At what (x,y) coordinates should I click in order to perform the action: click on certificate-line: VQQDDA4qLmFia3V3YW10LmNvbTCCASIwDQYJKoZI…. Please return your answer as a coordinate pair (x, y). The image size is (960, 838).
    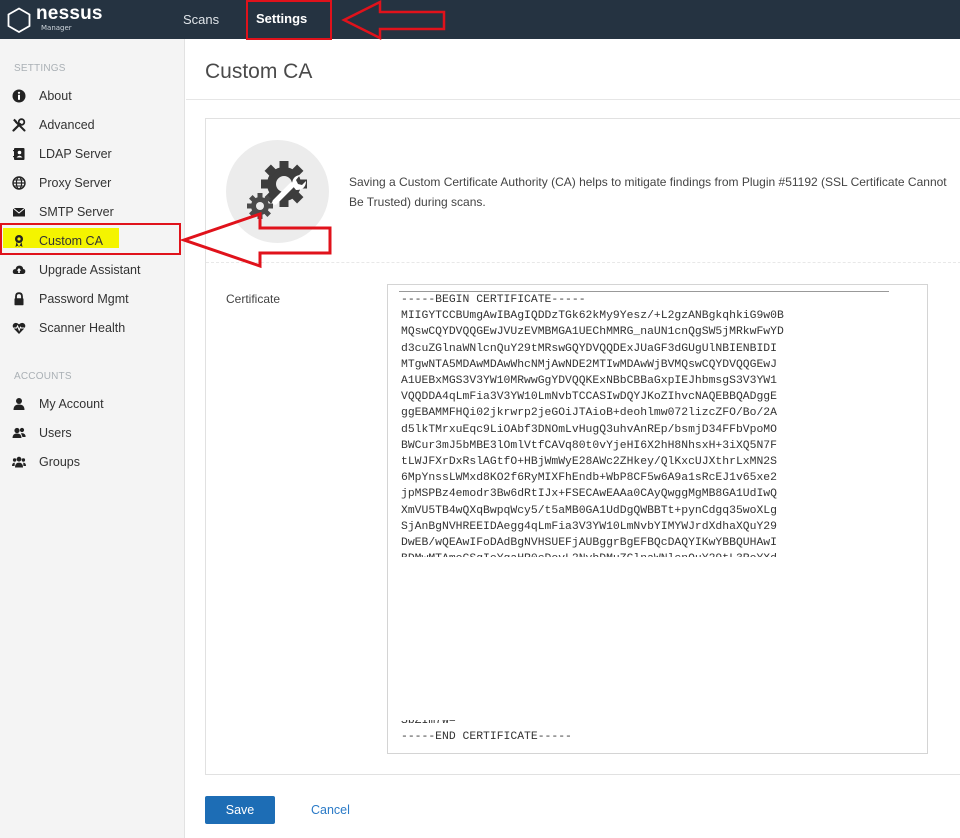
    Looking at the image, I should click on (589, 397).